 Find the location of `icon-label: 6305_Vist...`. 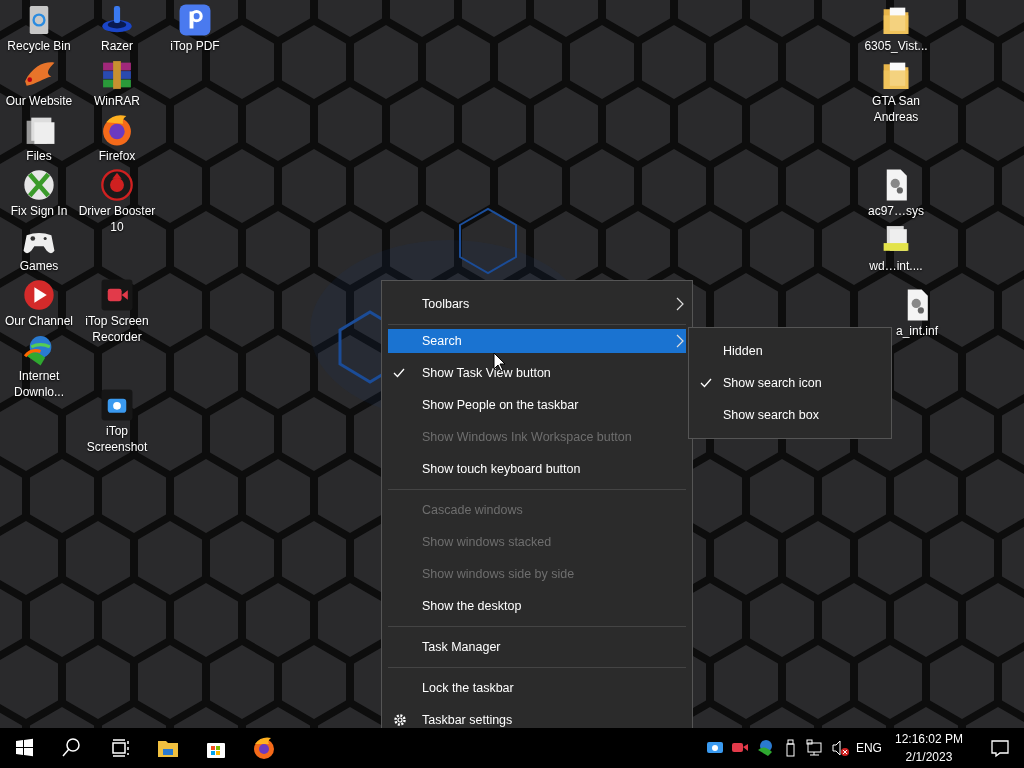

icon-label: 6305_Vist... is located at coordinates (896, 46).